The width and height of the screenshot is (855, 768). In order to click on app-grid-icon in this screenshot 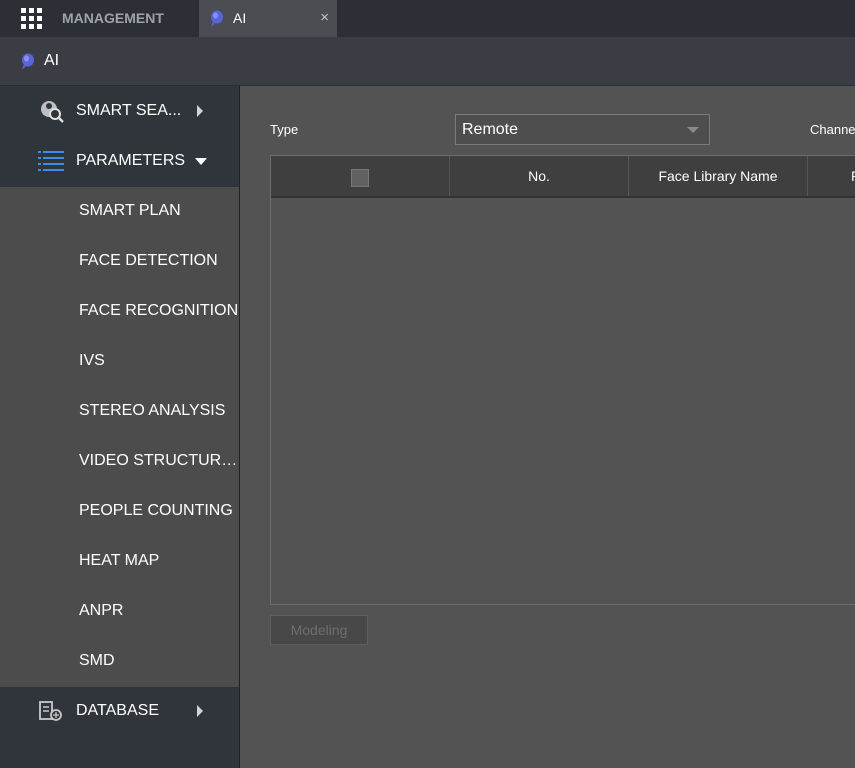, I will do `click(31, 18)`.